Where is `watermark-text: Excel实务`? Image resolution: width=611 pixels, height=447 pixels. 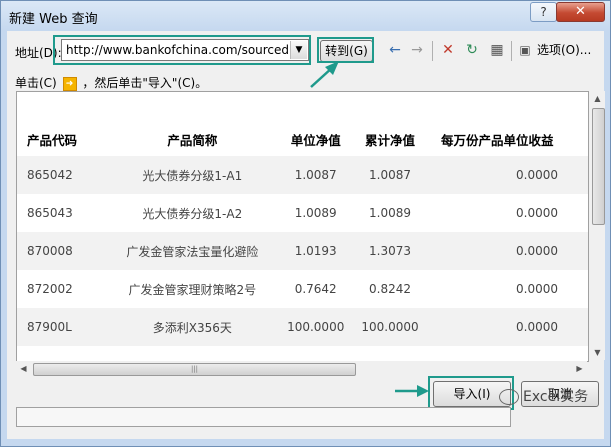 watermark-text: Excel实务 is located at coordinates (556, 397).